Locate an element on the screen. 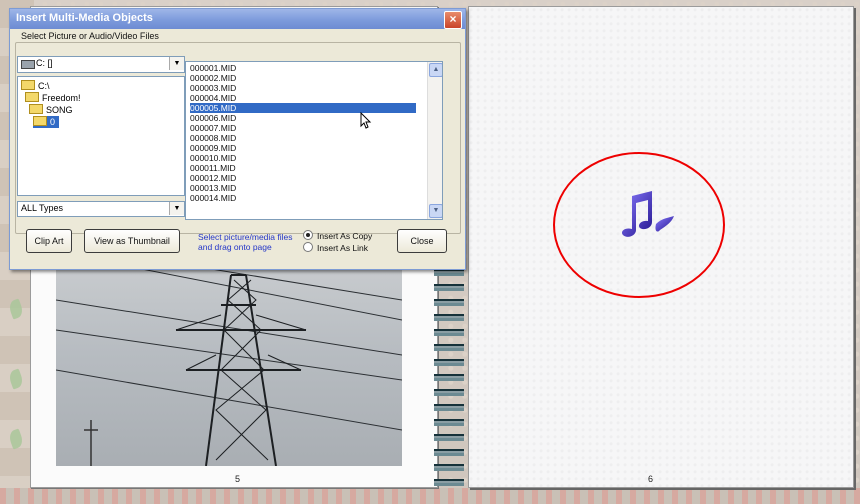 This screenshot has height=504, width=860. close-button: Close is located at coordinates (422, 241).